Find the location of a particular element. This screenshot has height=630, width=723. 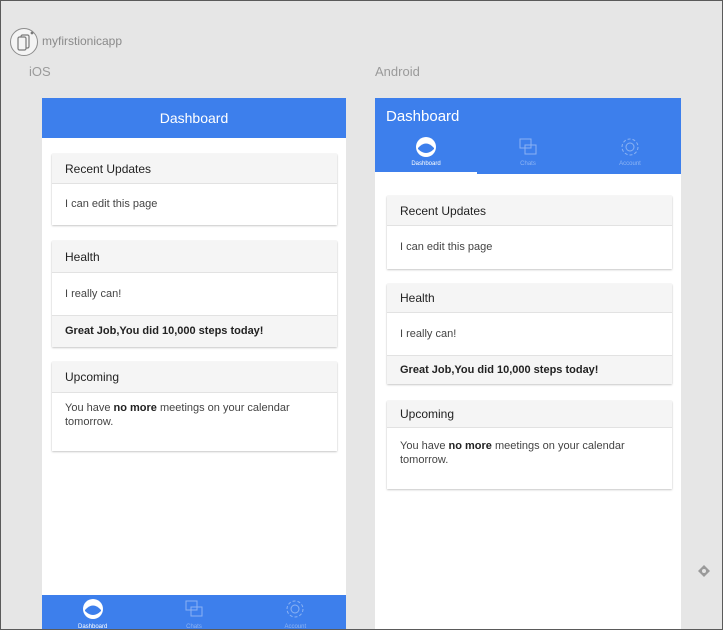

ios-platform-label: iOS is located at coordinates (40, 71).